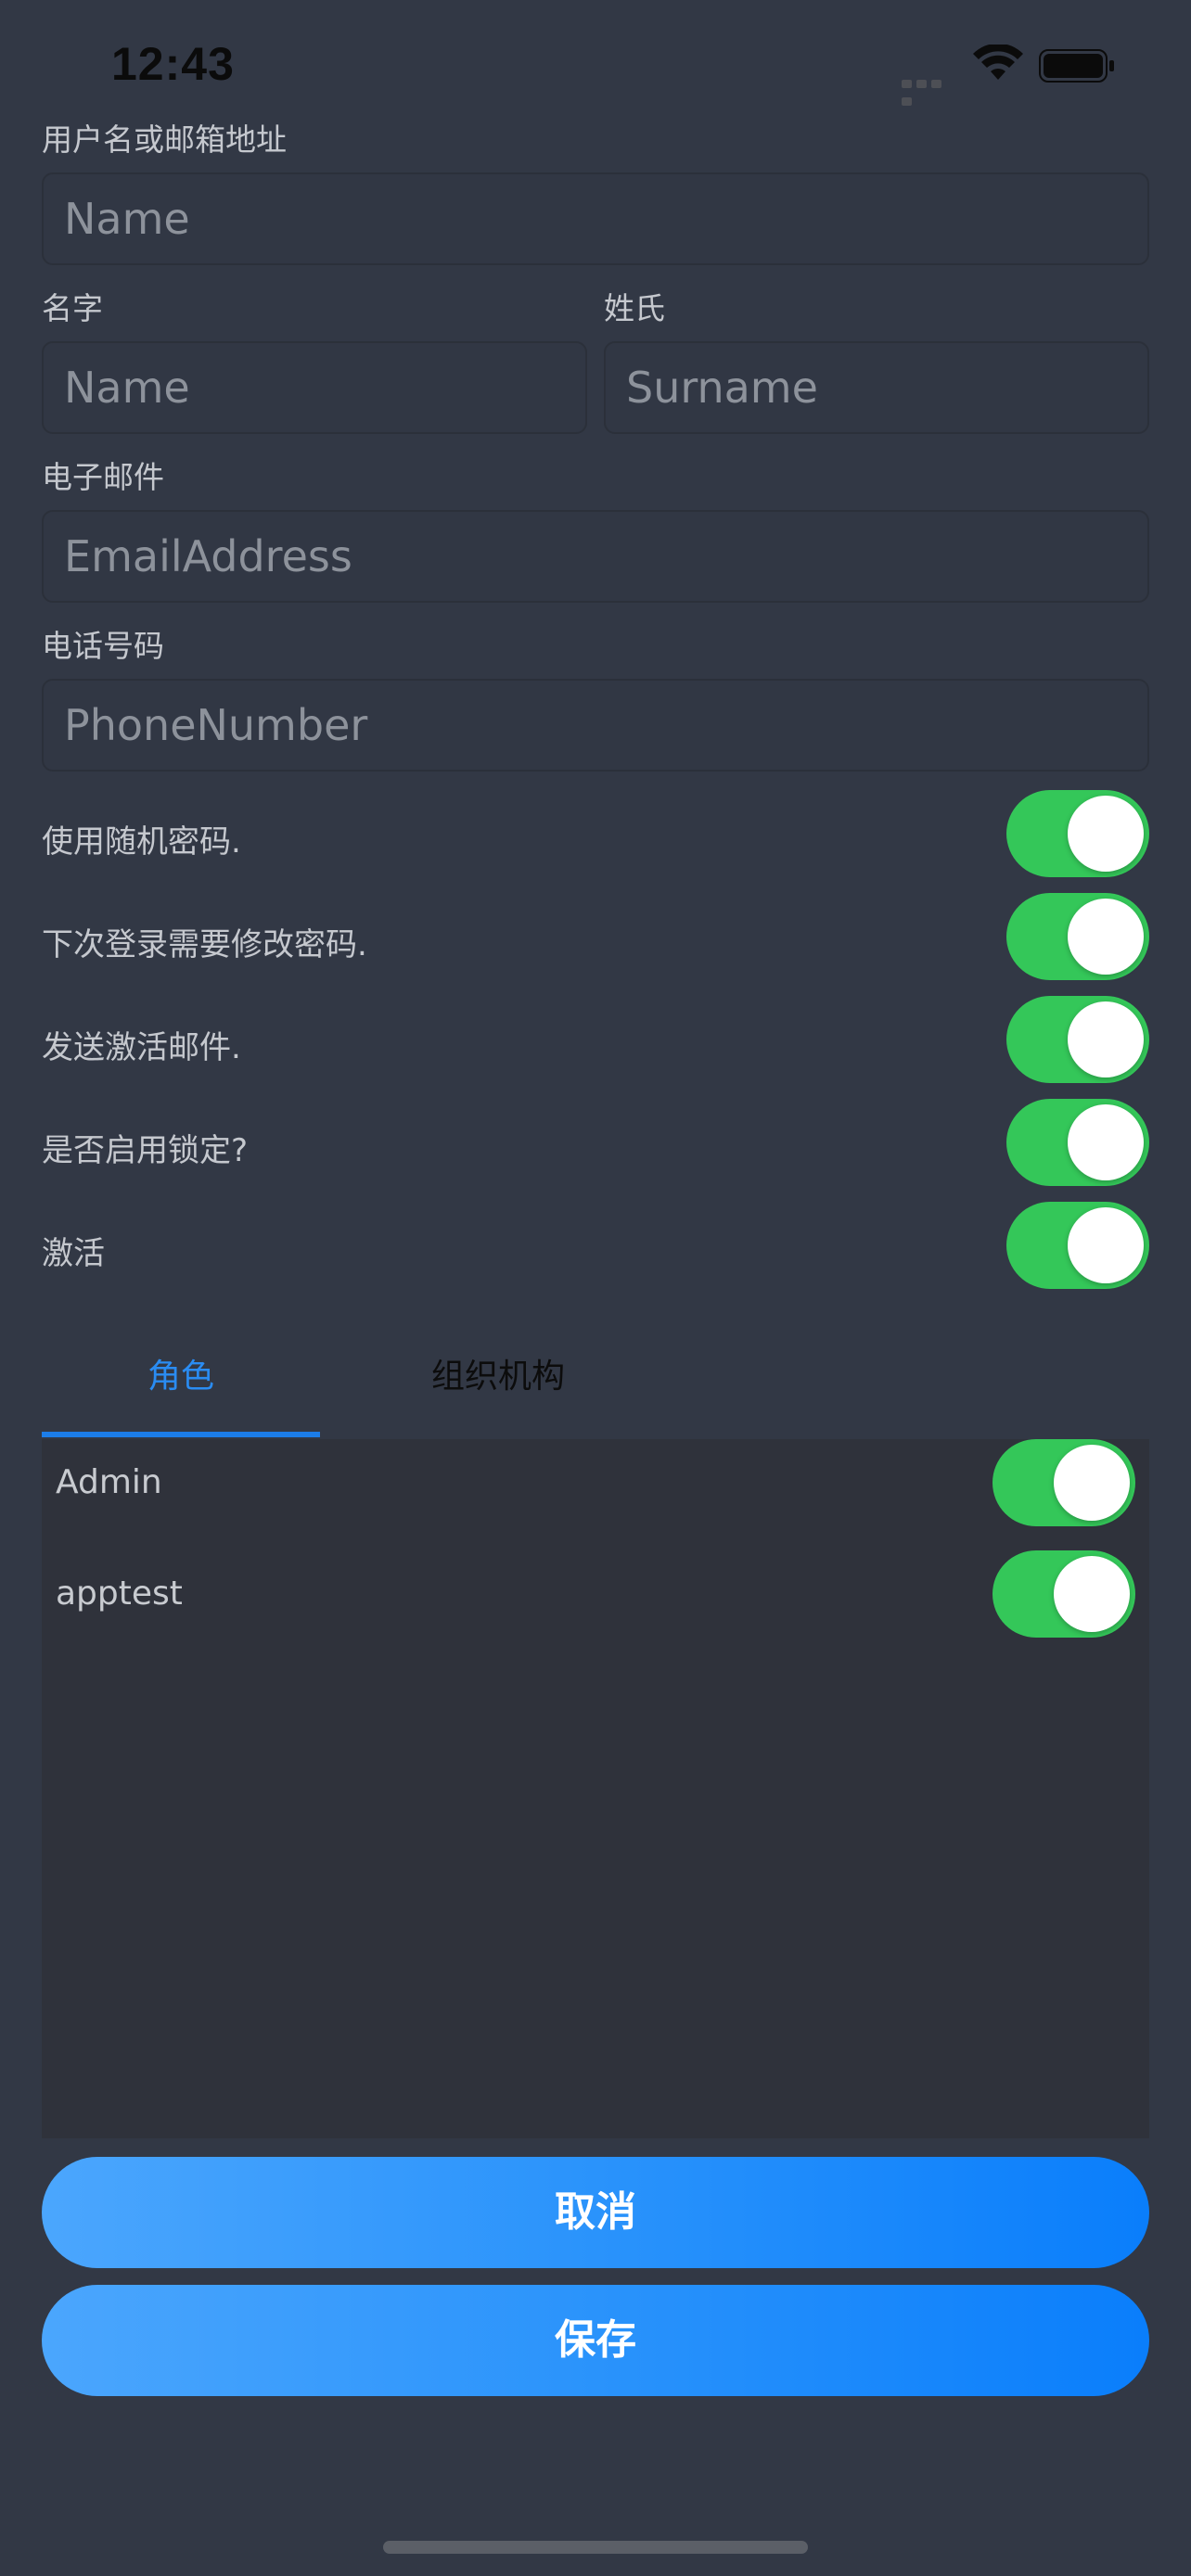 Image resolution: width=1191 pixels, height=2576 pixels. I want to click on random-password-switch, so click(1077, 833).